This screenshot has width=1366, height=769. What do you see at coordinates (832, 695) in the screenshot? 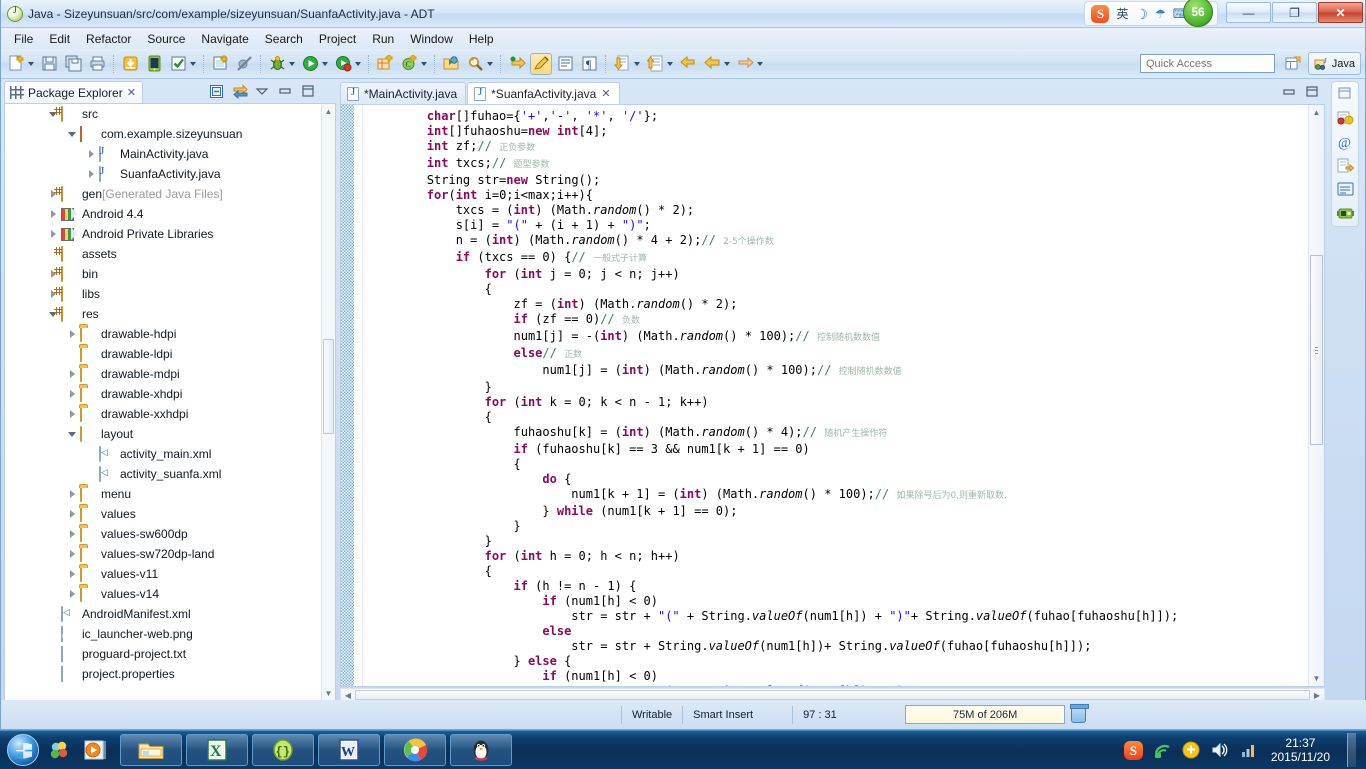
I see `editor-hscrollbar-thumb` at bounding box center [832, 695].